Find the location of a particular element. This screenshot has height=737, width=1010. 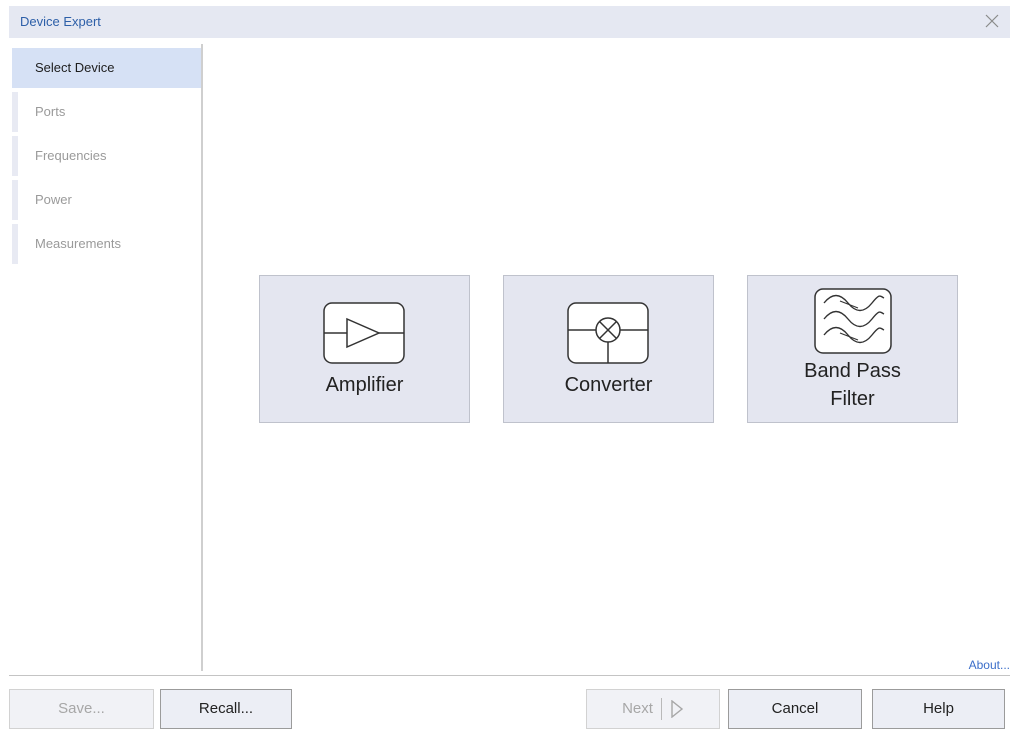

amplifier-button: Amplifier is located at coordinates (364, 349).